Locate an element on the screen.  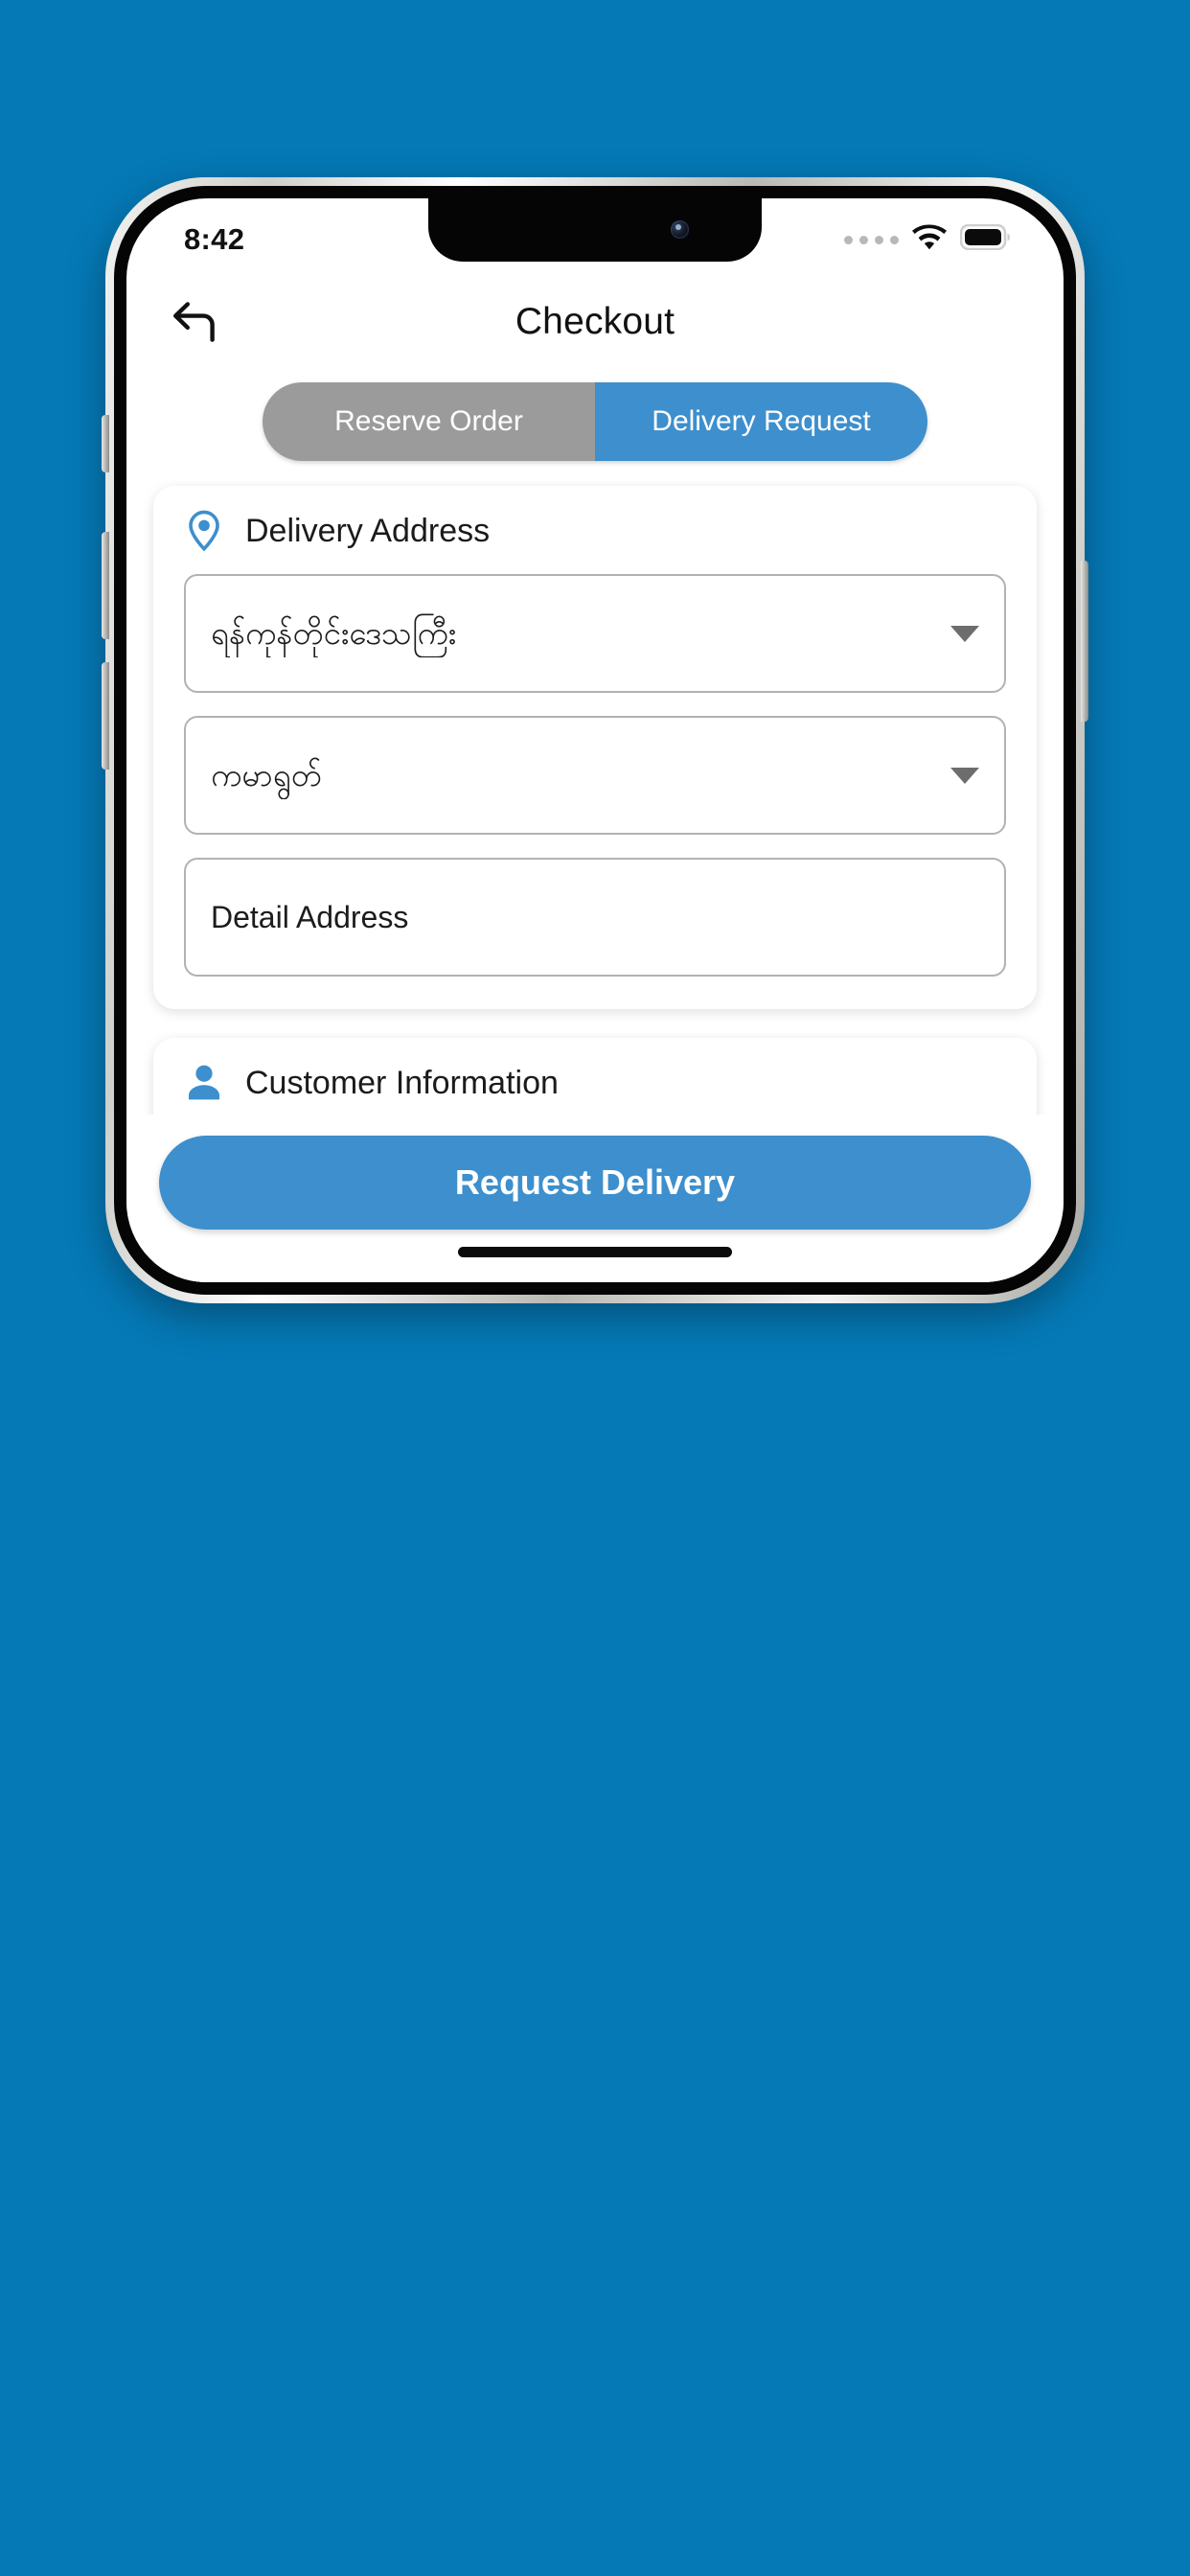
battery-full-icon is located at coordinates (984, 239).